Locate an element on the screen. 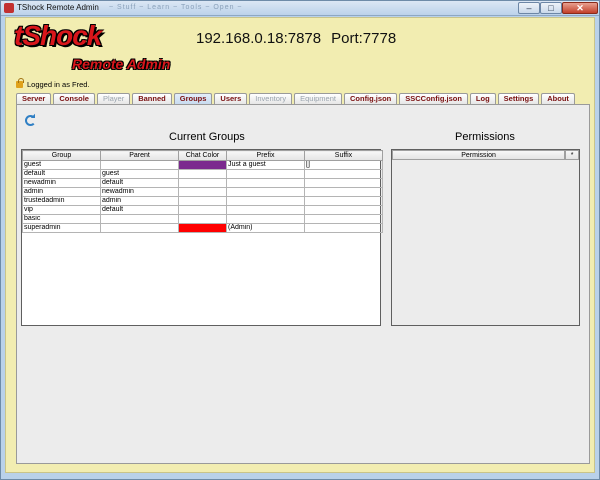 The height and width of the screenshot is (480, 600). table-row: vip default is located at coordinates (202, 210).